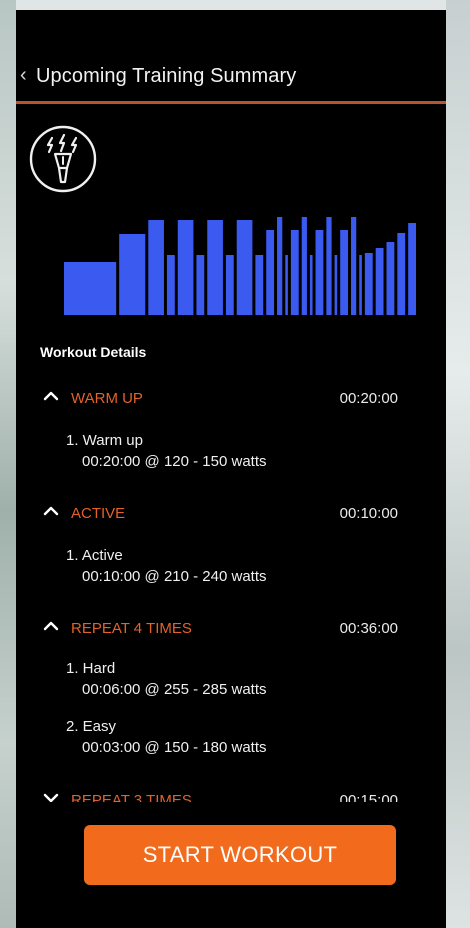 This screenshot has height=928, width=470. I want to click on step-label: 2. Easy, so click(91, 726).